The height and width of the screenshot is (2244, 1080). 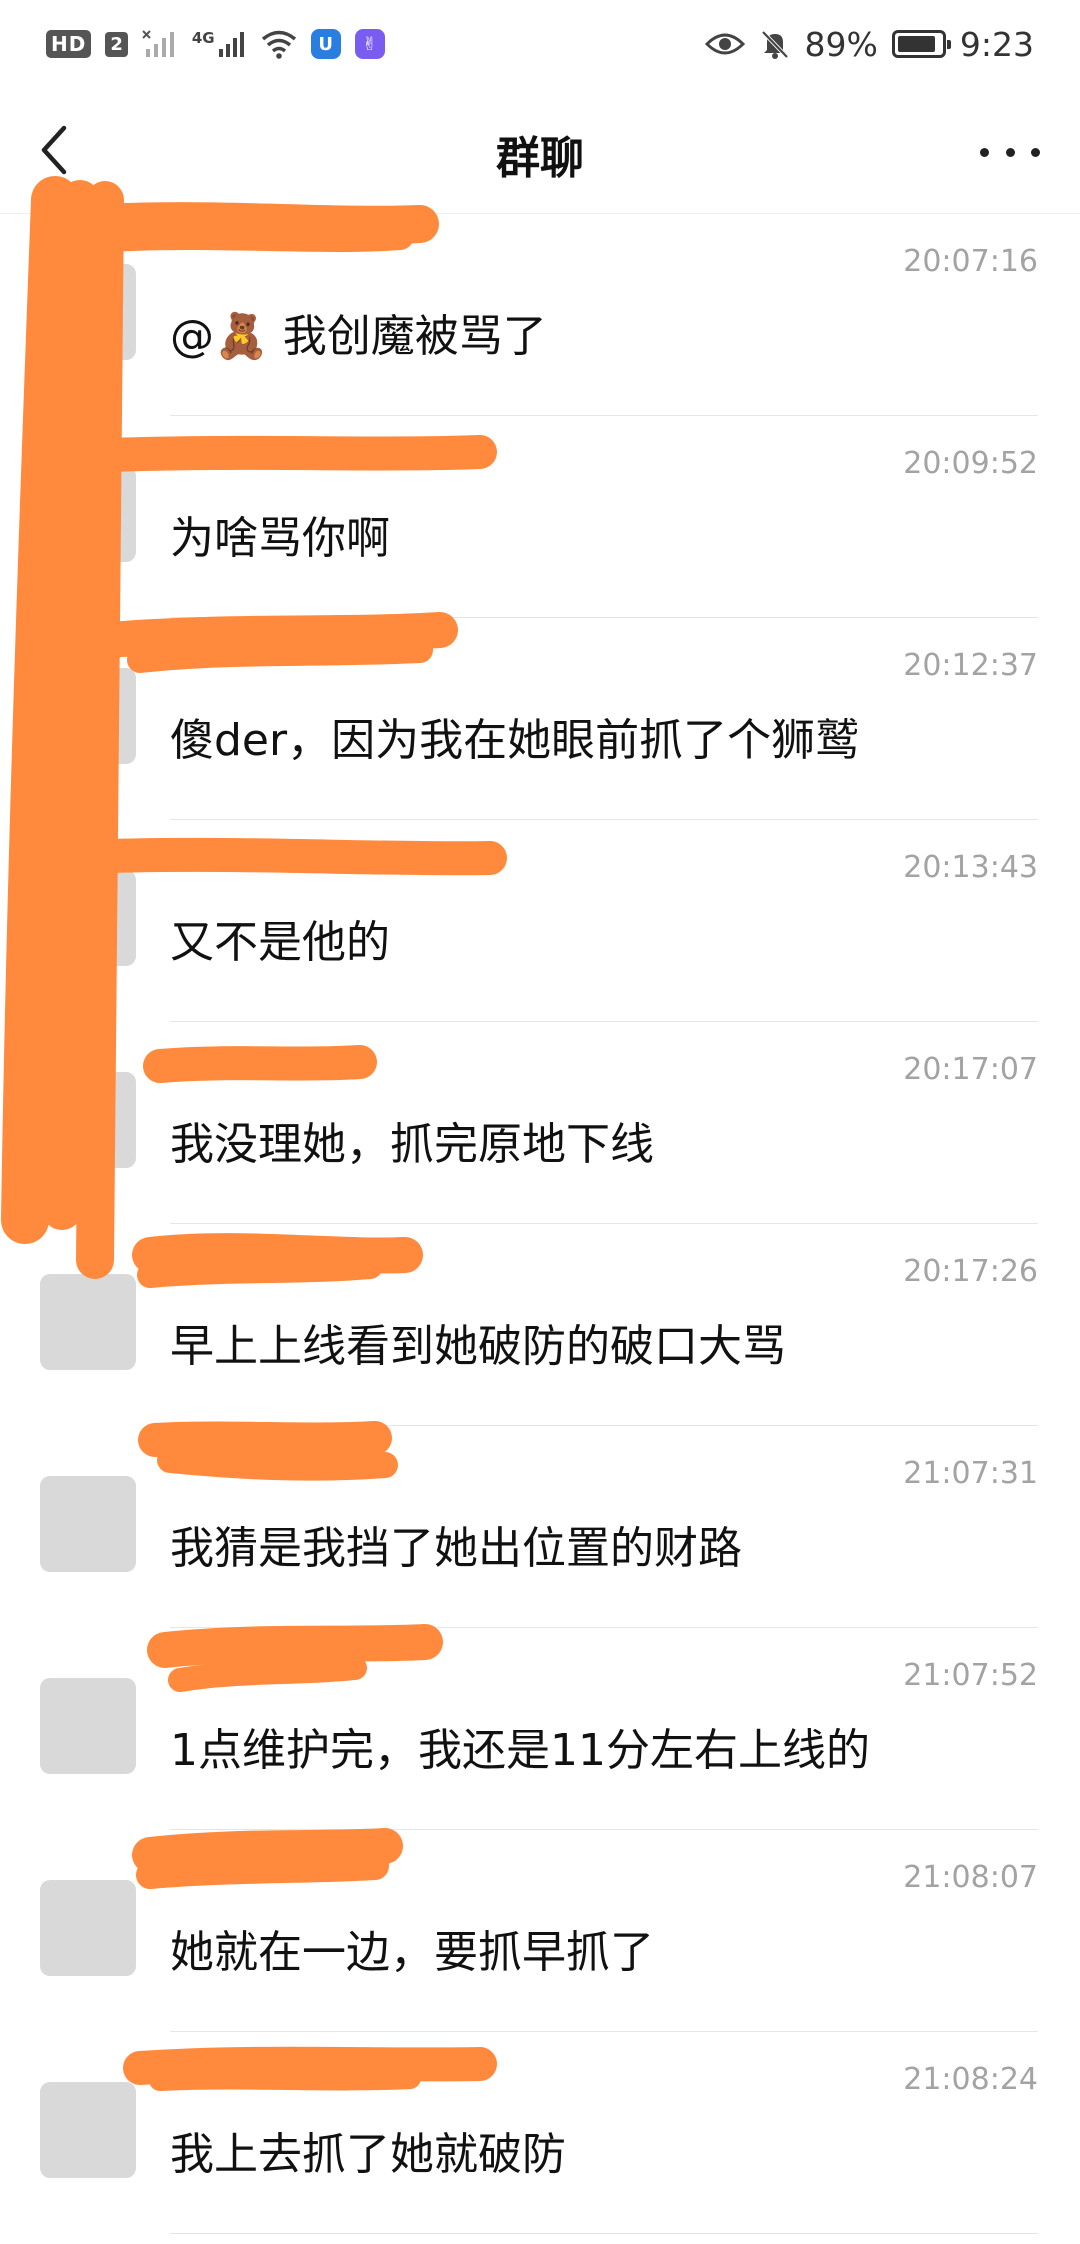 I want to click on status-bar-right: 89% 9:23, so click(x=869, y=44).